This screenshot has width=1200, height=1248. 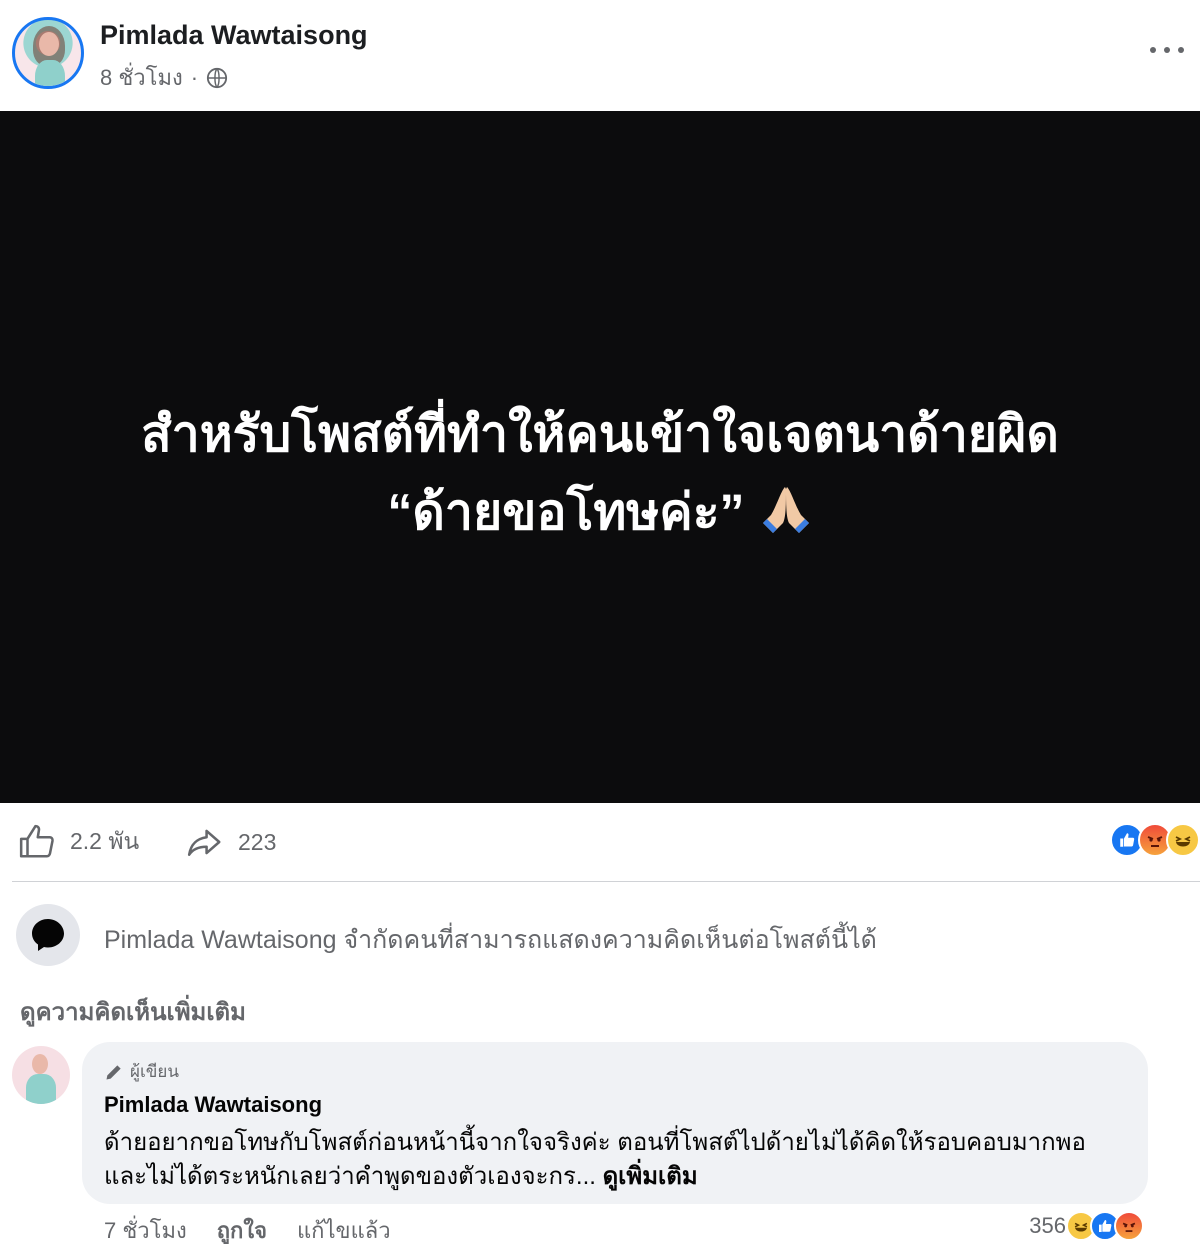 I want to click on comment-avatar, so click(x=41, y=1075).